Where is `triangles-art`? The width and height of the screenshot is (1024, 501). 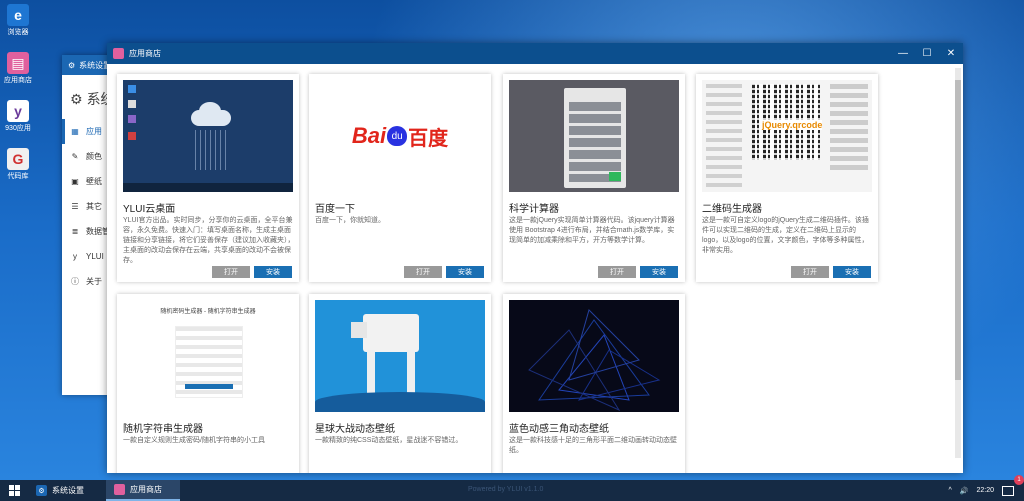 triangles-art is located at coordinates (594, 360).